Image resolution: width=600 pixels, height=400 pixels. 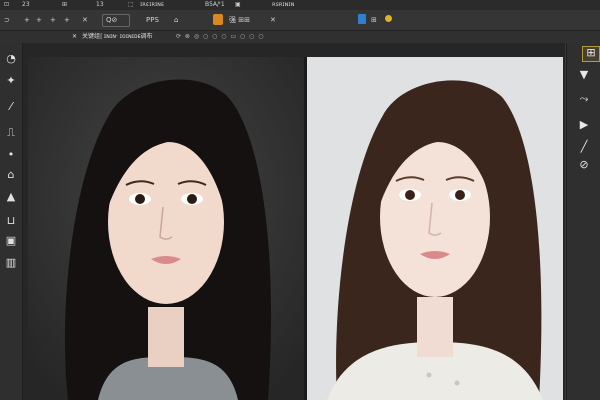 I want to click on left-toolbar: ◔ ✦ ⁄ ⎍ • ⌂ ▲ ⊔ ▣ ▥, so click(x=11, y=221).